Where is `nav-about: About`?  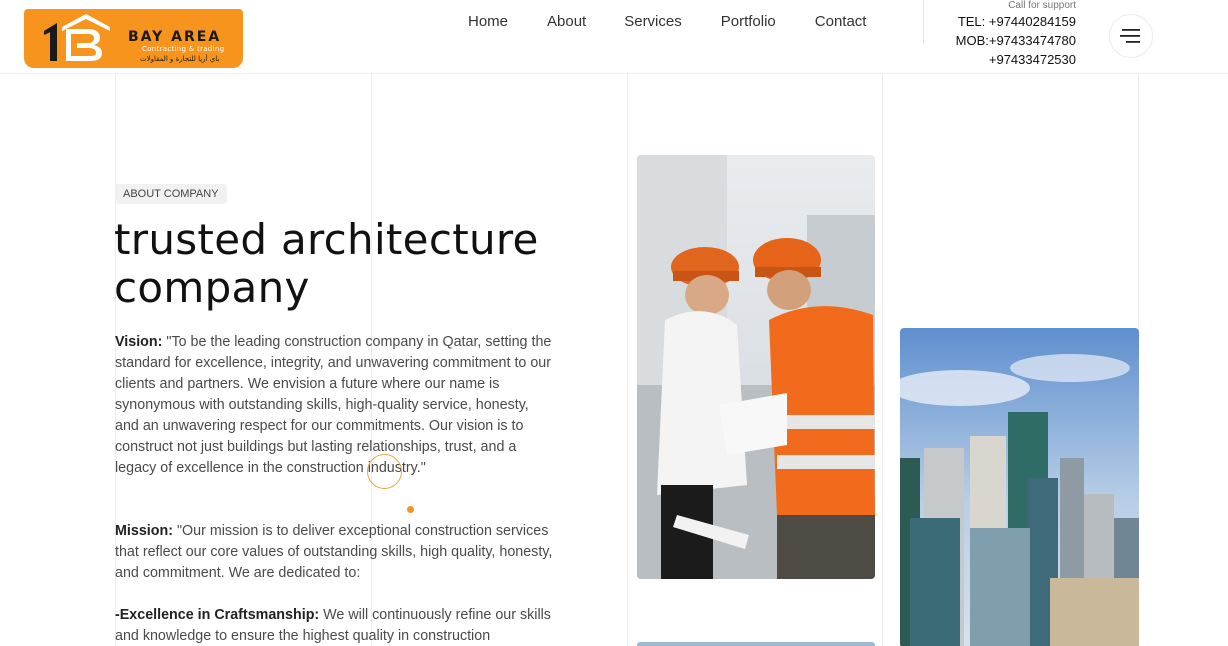 nav-about: About is located at coordinates (566, 22).